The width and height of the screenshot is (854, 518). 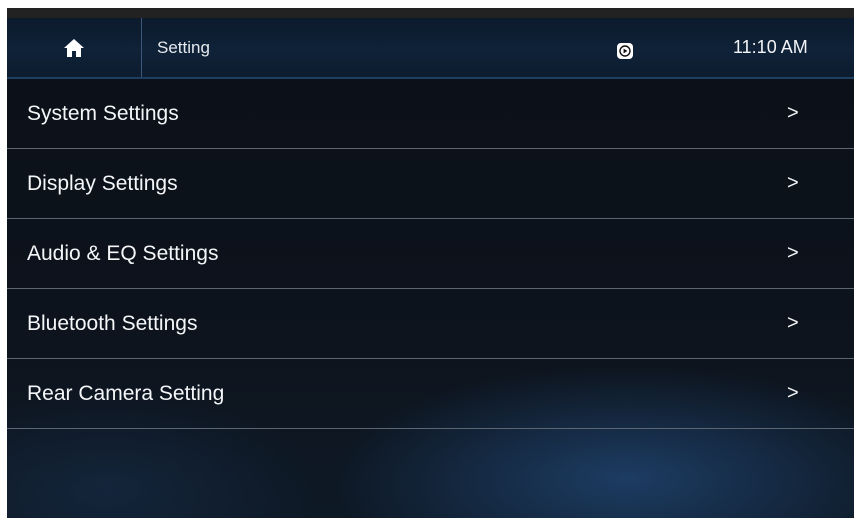 I want to click on menu-item-label: Rear Camera Setting, so click(x=126, y=393).